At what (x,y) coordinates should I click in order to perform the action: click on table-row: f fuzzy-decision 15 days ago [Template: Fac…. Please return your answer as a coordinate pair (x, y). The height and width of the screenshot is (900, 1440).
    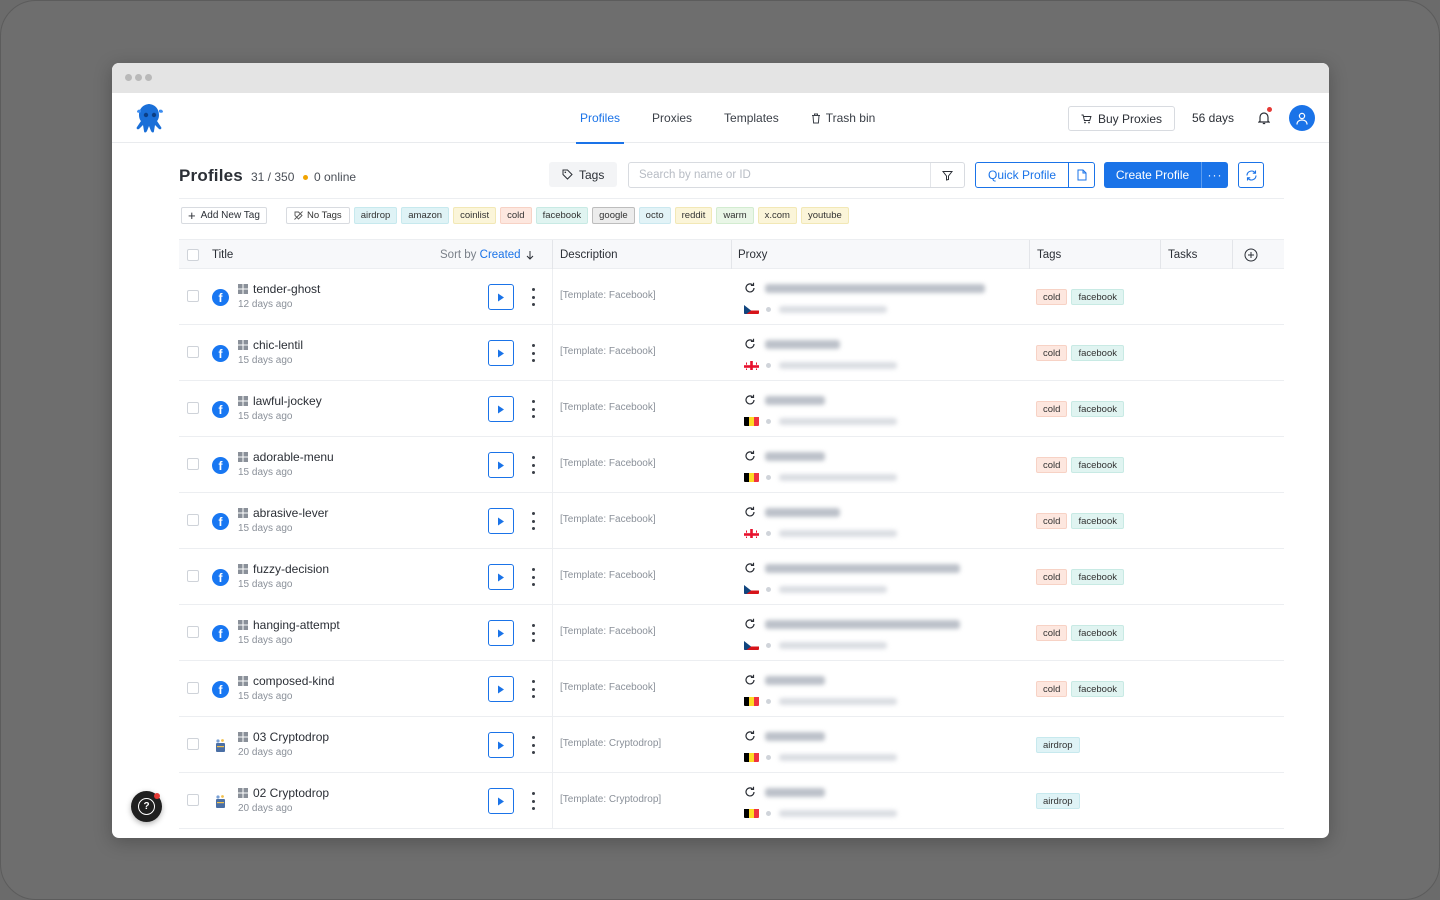
    Looking at the image, I should click on (731, 577).